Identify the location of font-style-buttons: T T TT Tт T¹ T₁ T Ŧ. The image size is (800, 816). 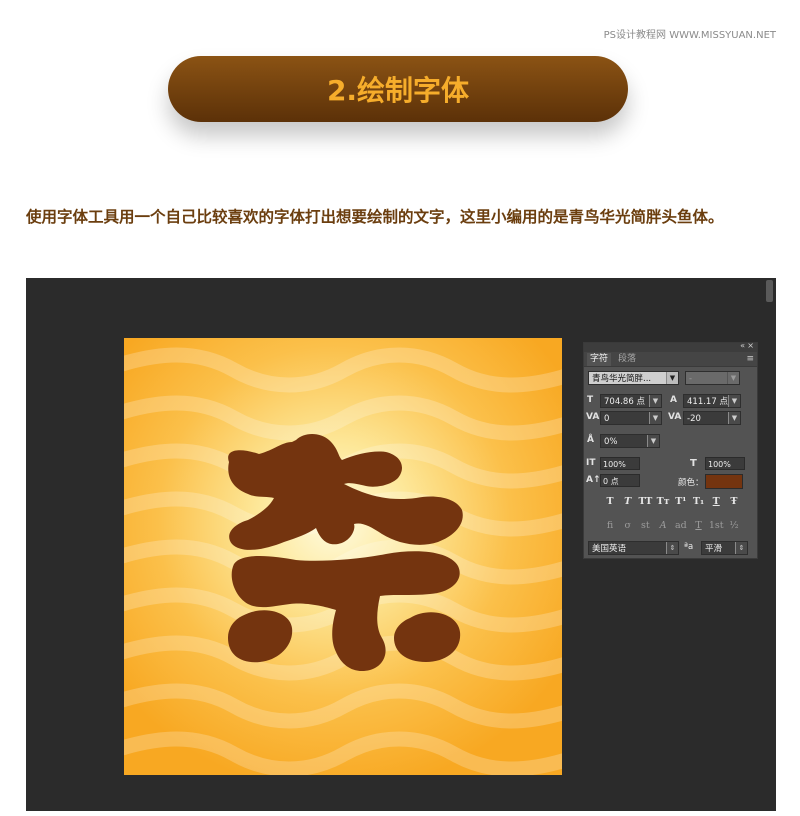
(672, 501).